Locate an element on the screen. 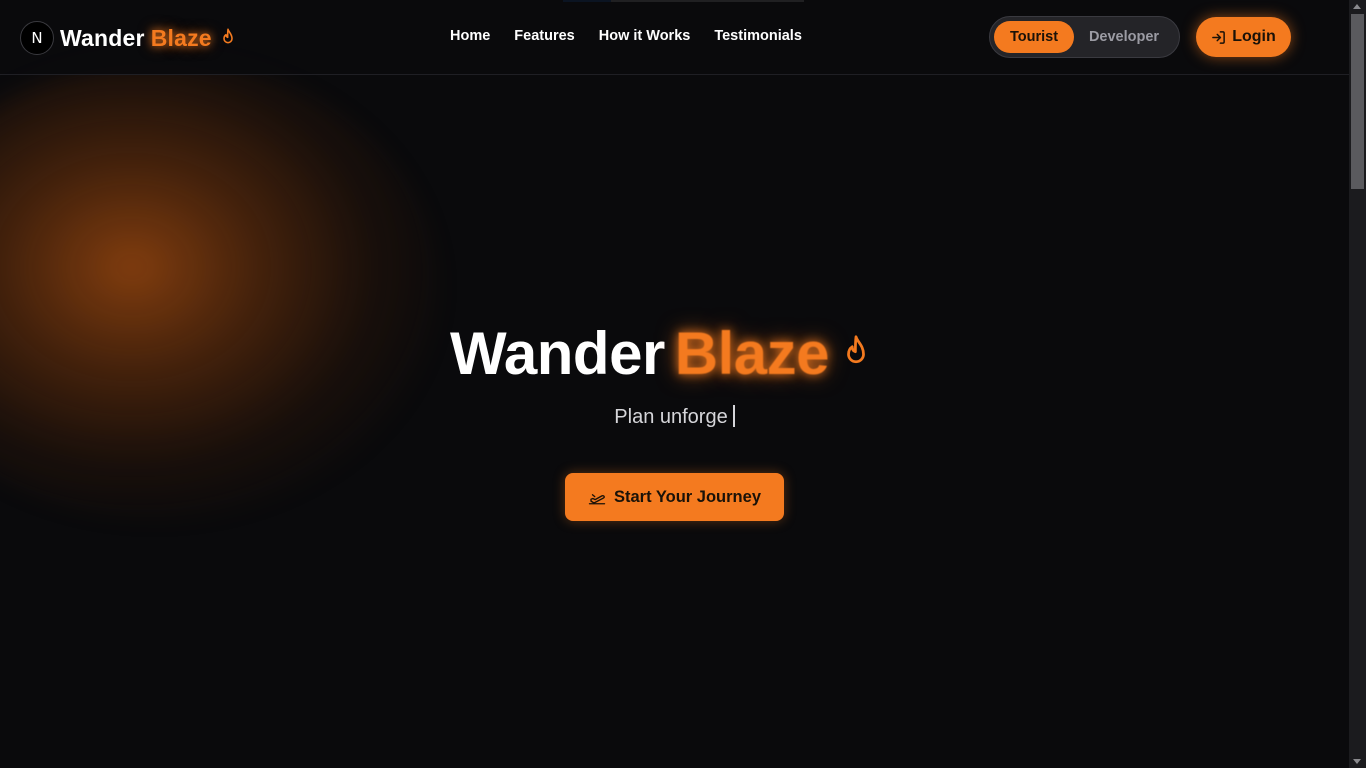 The height and width of the screenshot is (768, 1366). start-journey-button: Start Your Journey is located at coordinates (674, 497).